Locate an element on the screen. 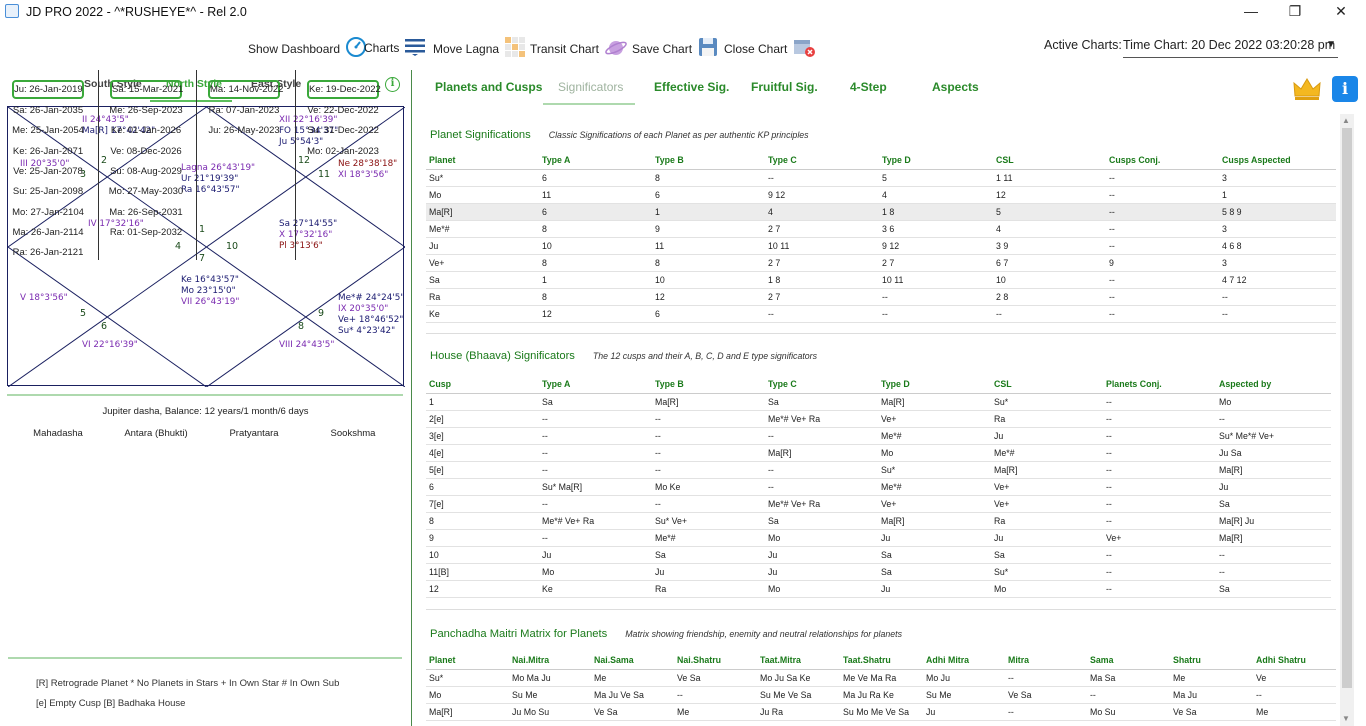  column-header: Nai.Shatru is located at coordinates (715, 661).